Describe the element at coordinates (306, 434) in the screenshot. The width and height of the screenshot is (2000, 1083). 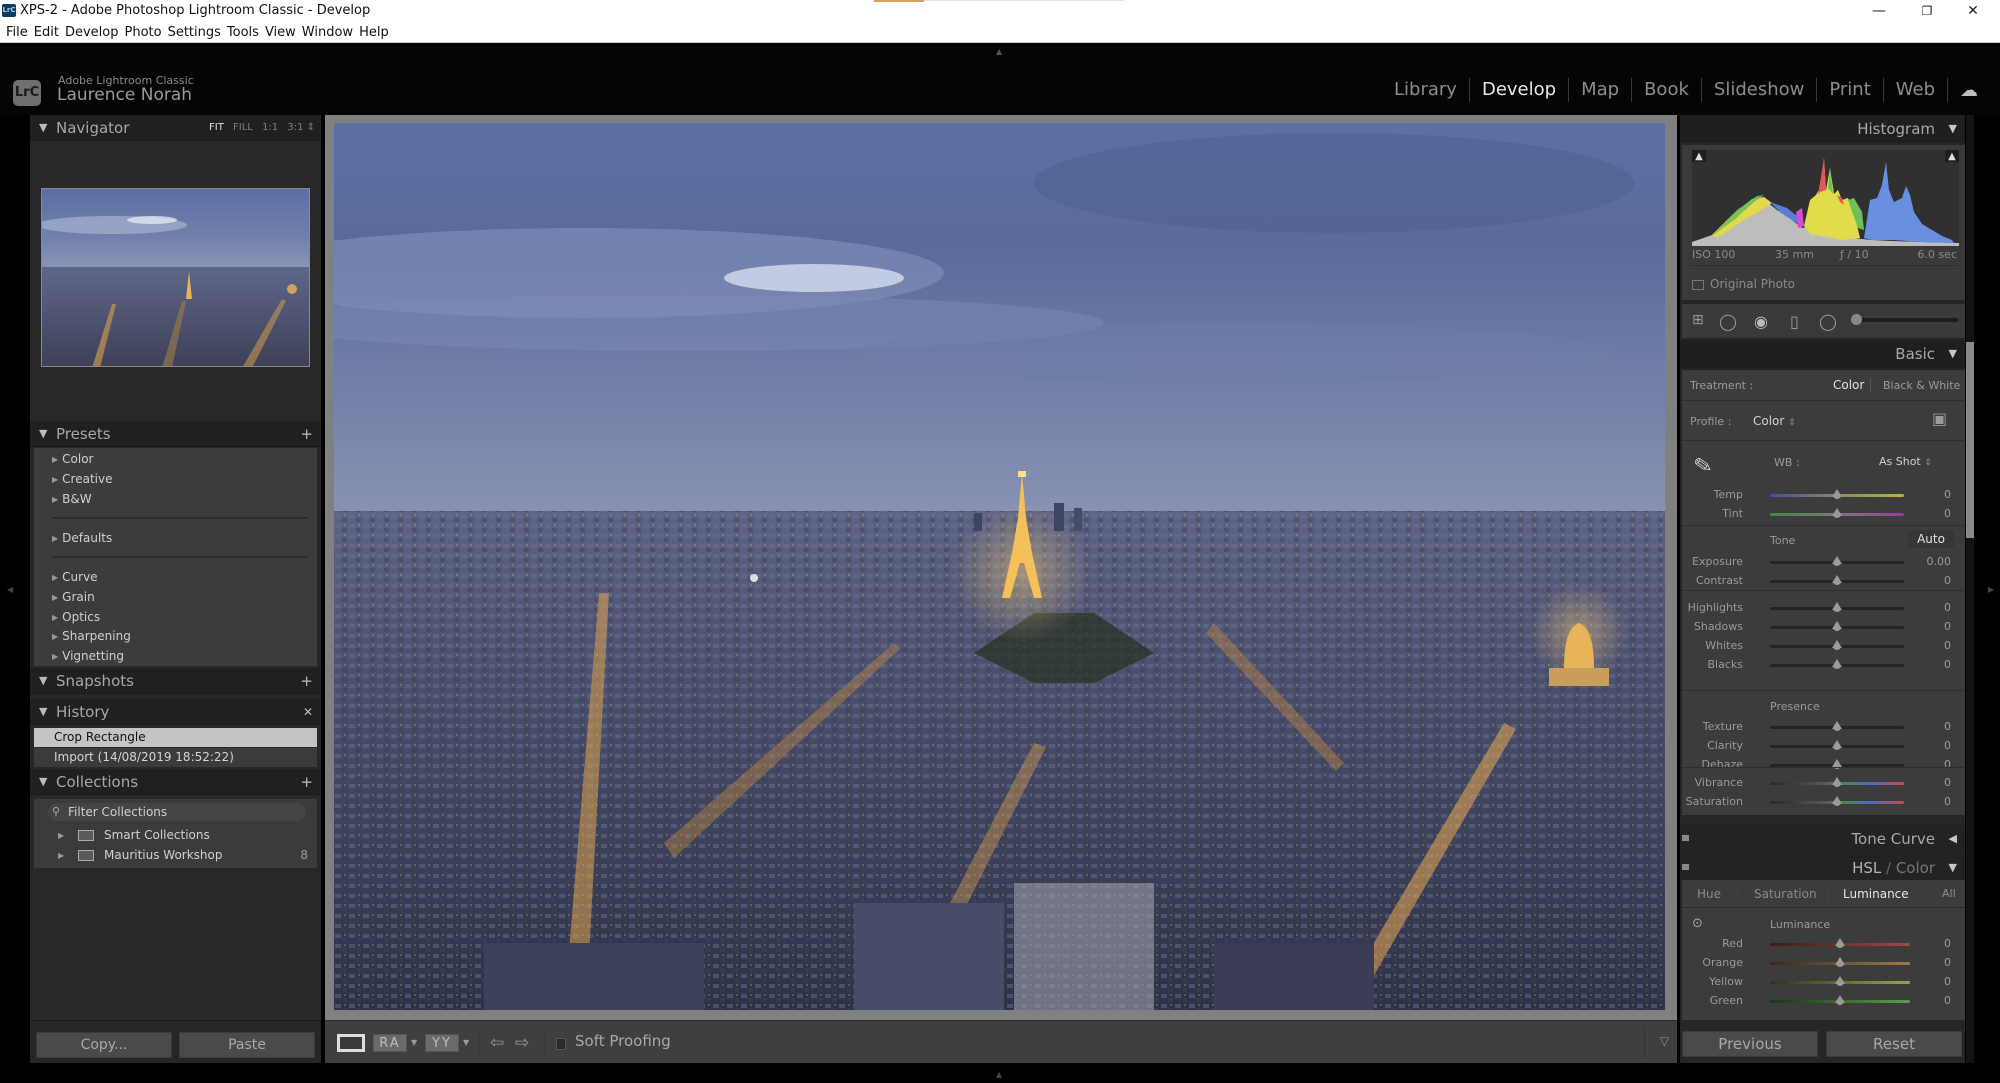
I see `add-preset-icon: +` at that location.